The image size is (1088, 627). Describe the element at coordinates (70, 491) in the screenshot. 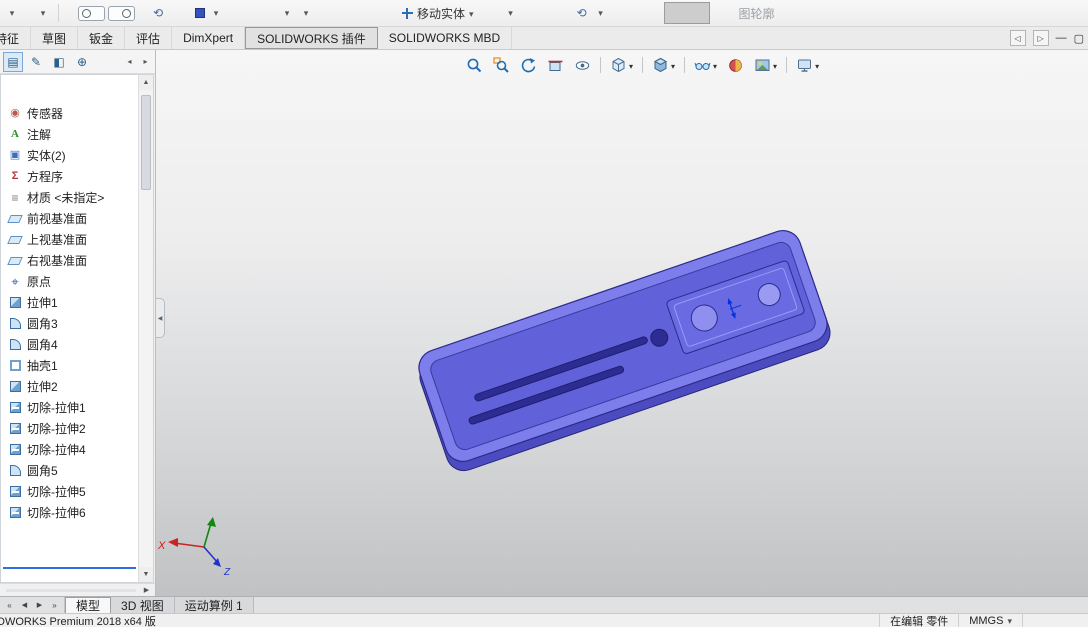

I see `tree-item-cut-extrude5: 切除-拉伸5` at that location.